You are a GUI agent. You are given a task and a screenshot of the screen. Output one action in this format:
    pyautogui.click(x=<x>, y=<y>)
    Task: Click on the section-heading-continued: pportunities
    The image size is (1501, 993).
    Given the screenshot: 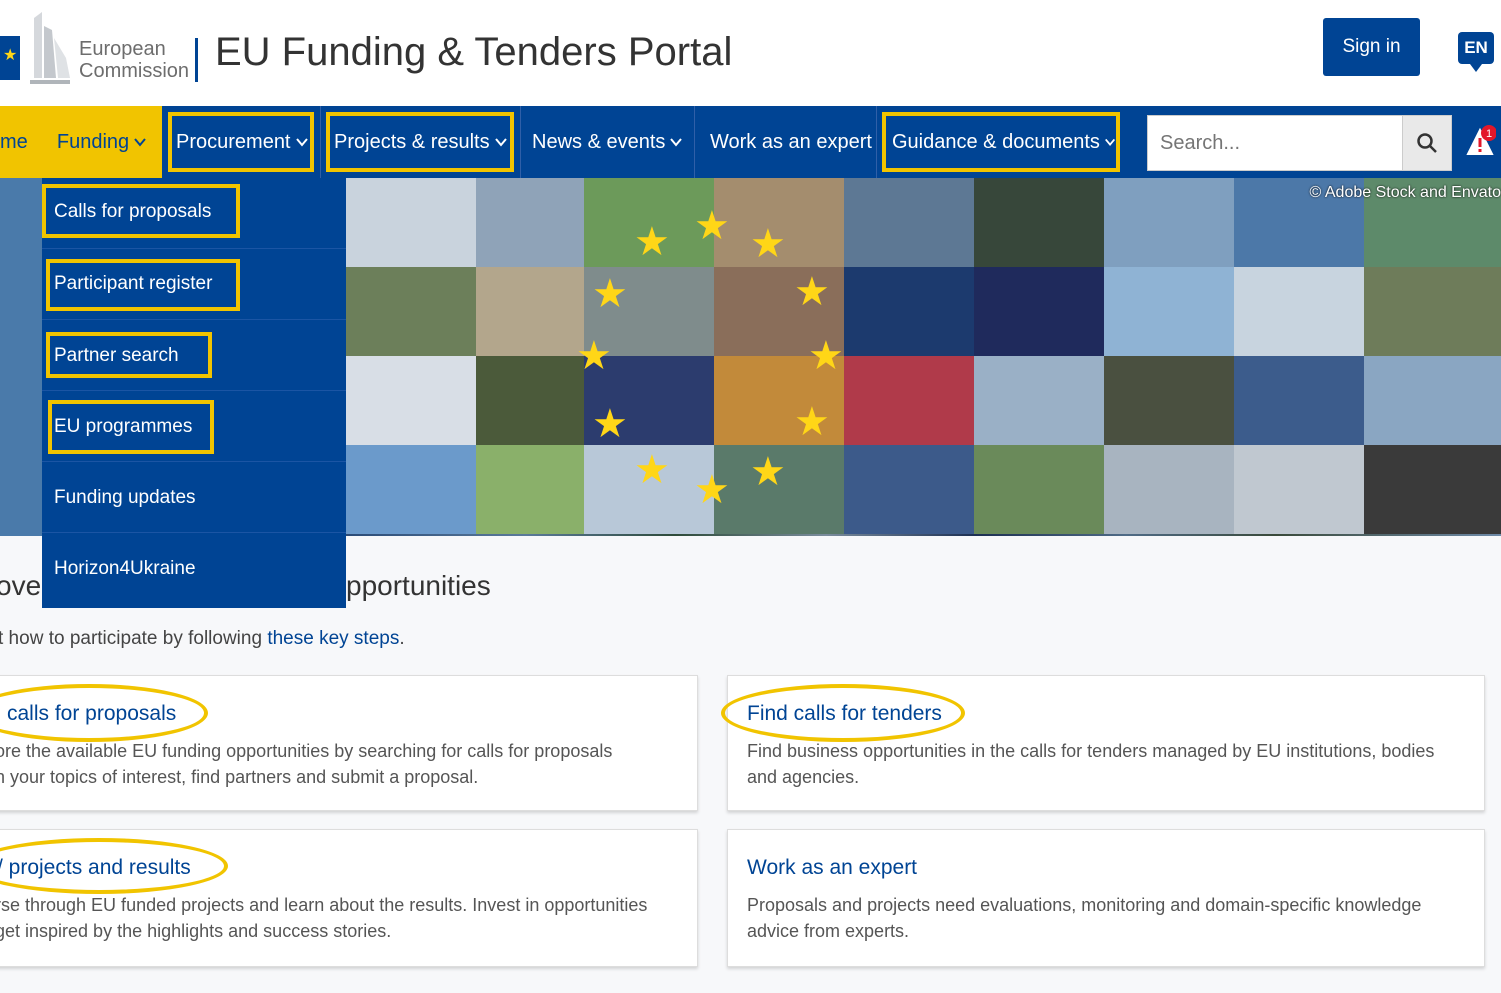 What is the action you would take?
    pyautogui.click(x=418, y=585)
    